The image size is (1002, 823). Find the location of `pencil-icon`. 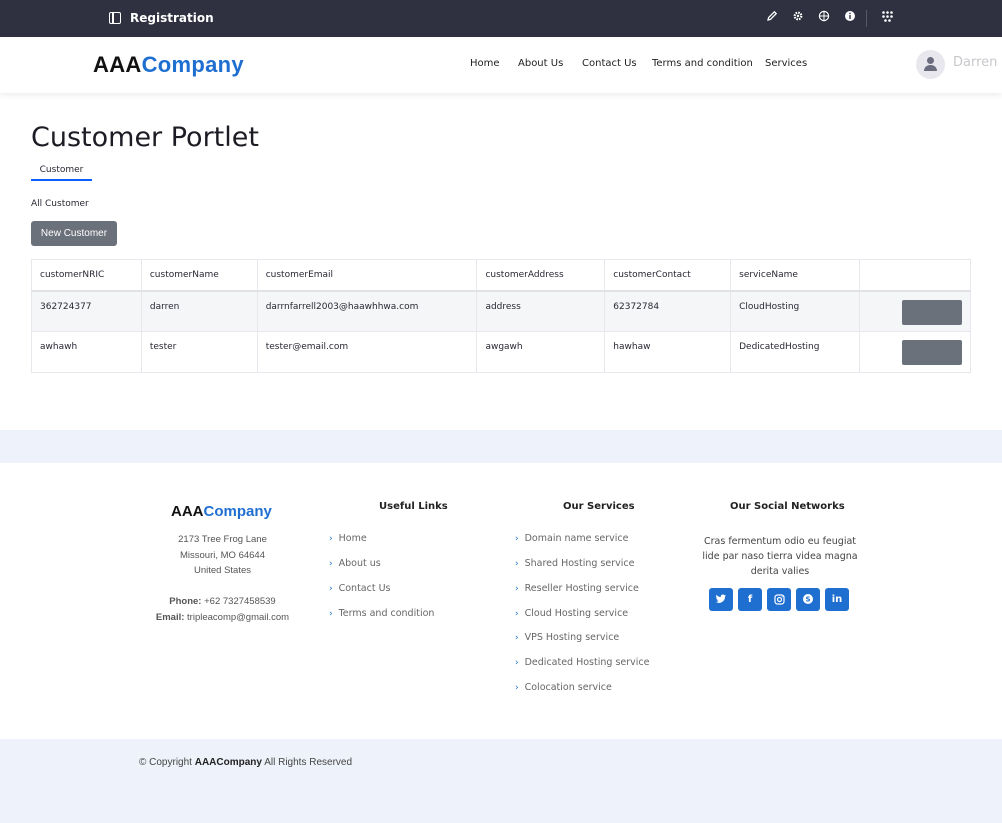

pencil-icon is located at coordinates (772, 18).